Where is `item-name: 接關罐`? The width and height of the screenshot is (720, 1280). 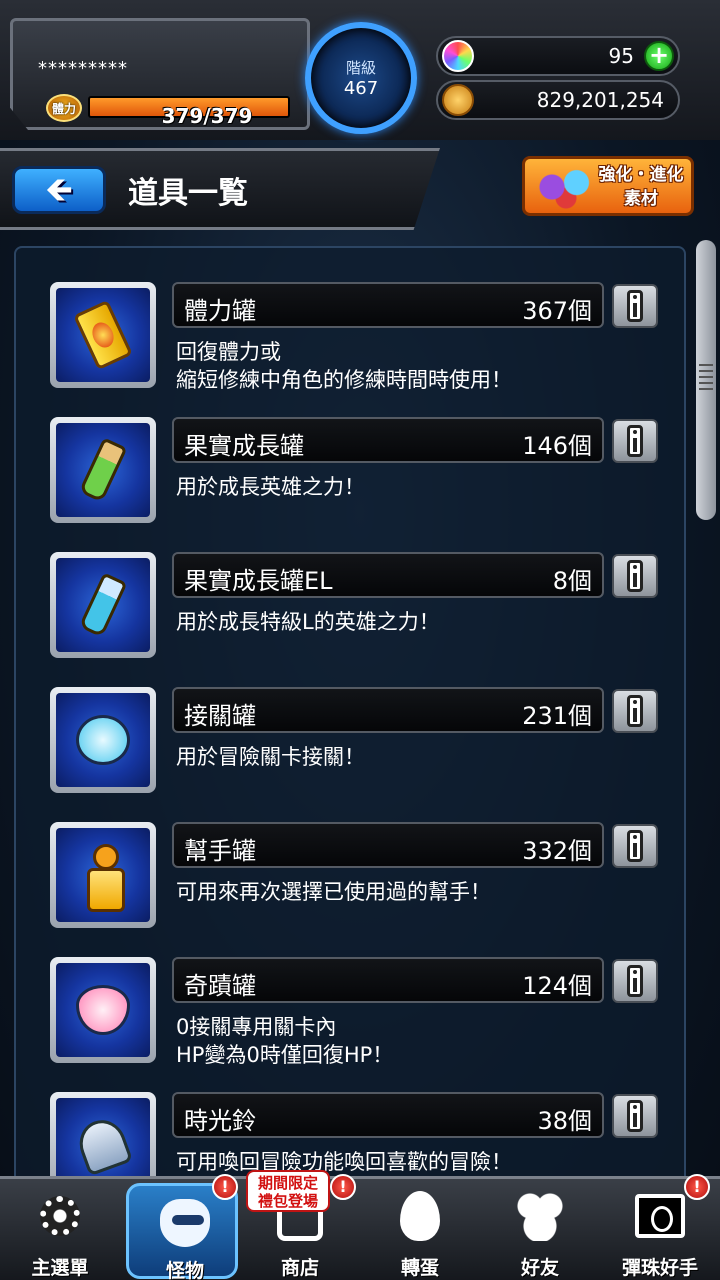
item-name: 接關罐 is located at coordinates (220, 716).